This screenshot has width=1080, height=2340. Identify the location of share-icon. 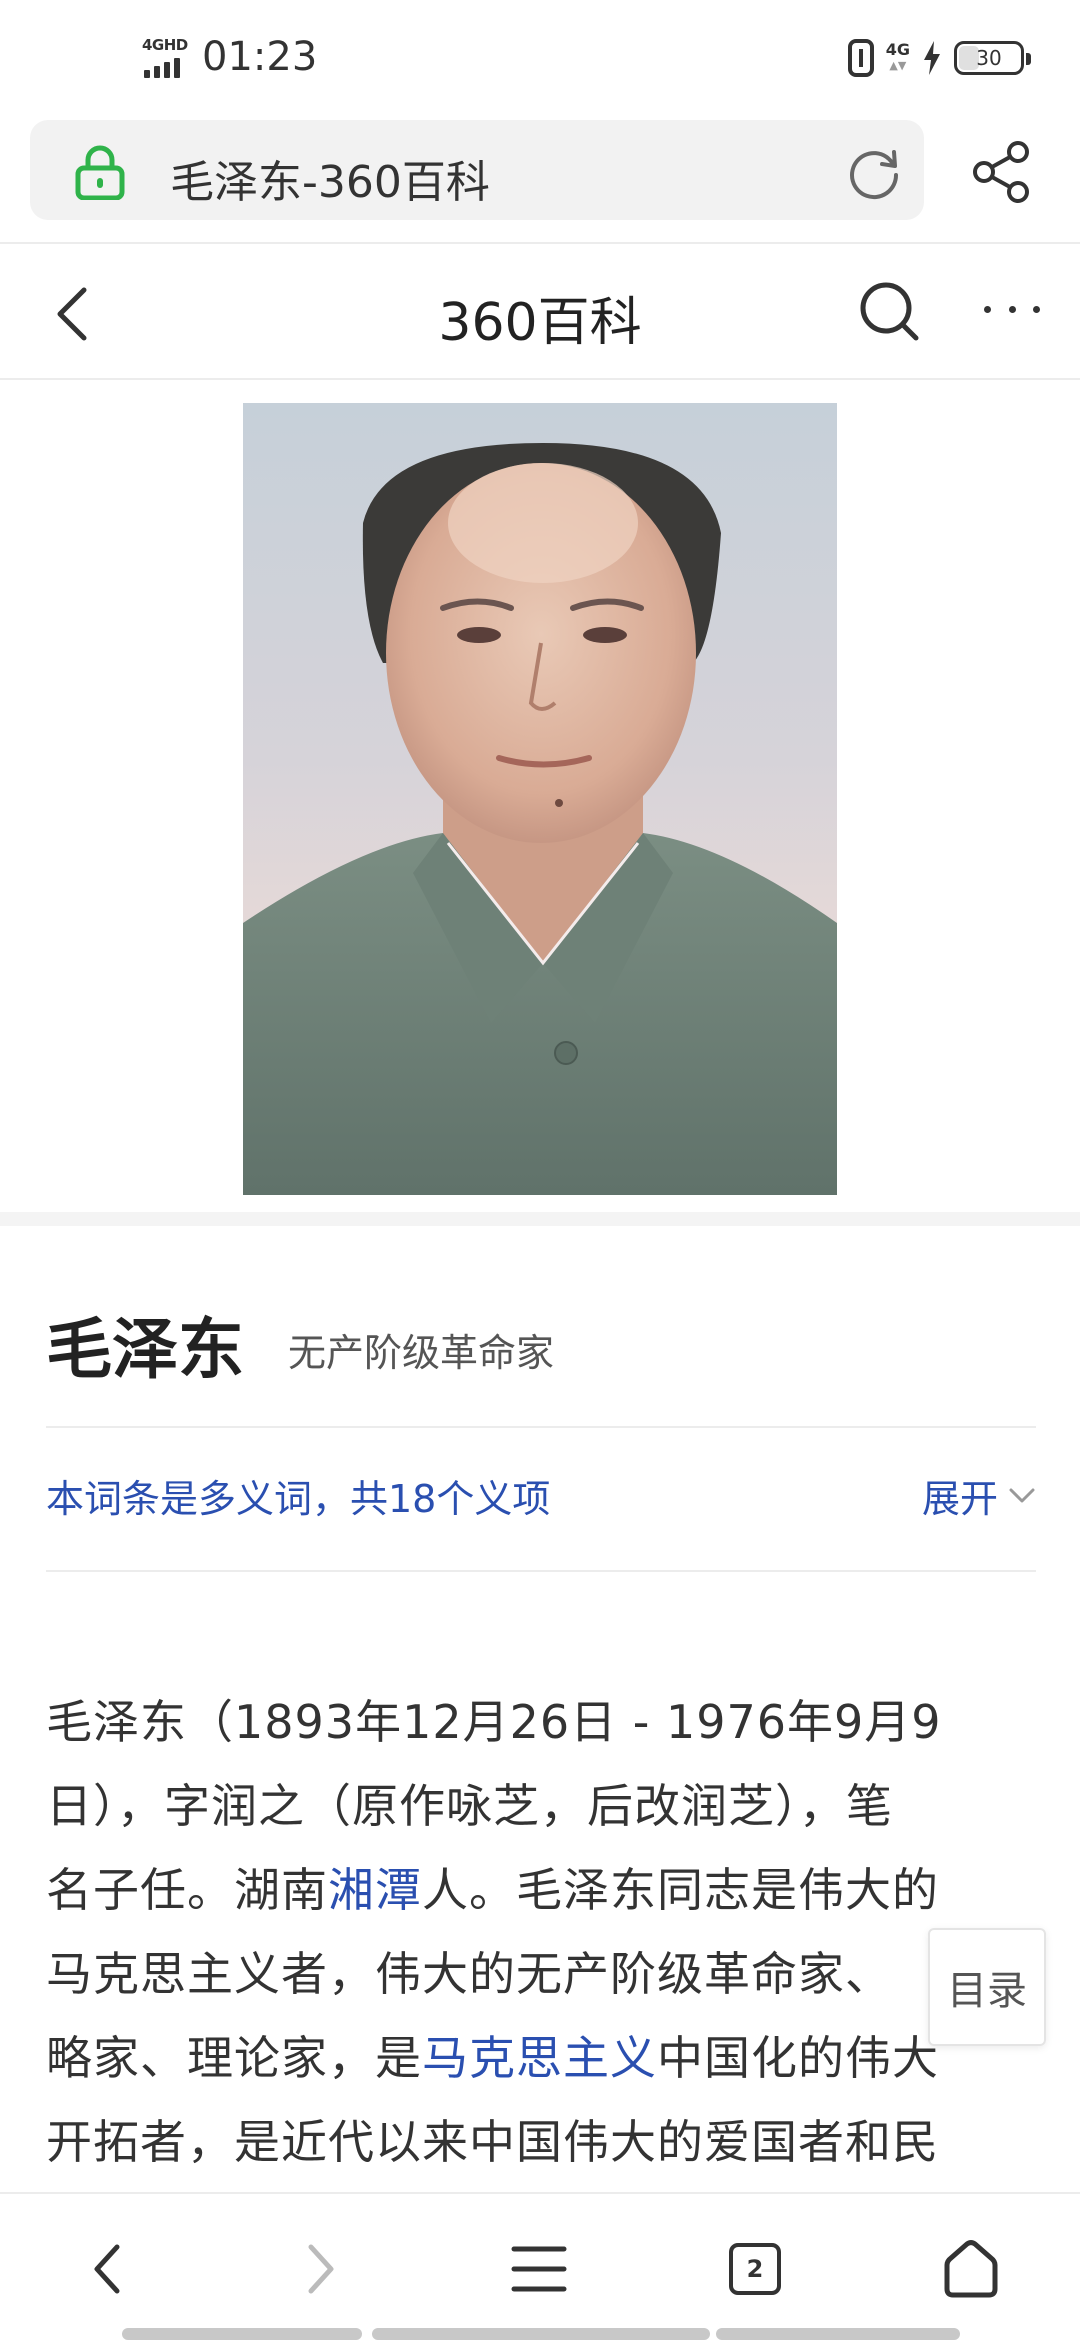
(1002, 172).